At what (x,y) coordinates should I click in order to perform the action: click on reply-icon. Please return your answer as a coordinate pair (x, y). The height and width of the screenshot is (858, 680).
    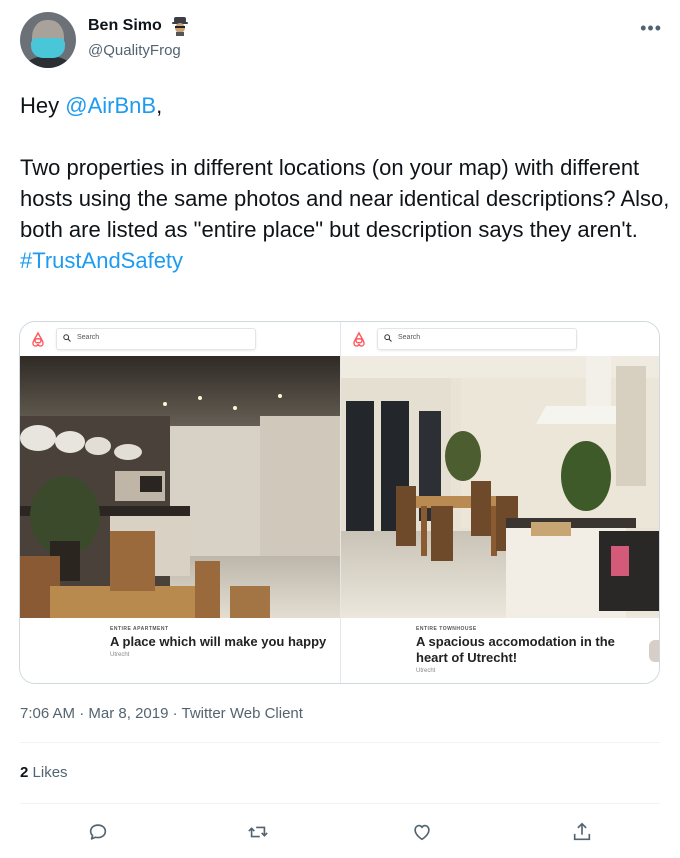
    Looking at the image, I should click on (98, 832).